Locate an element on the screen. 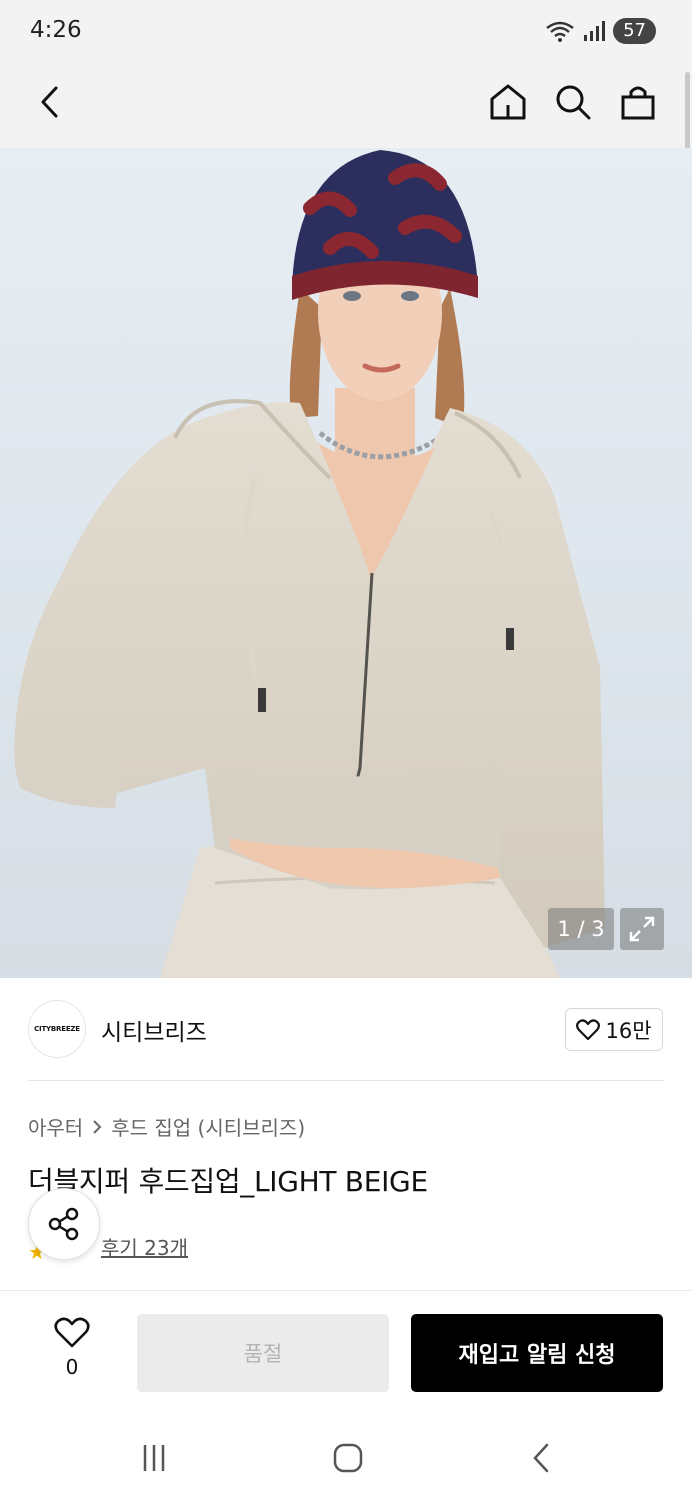 This screenshot has height=1500, width=692. brand-logo: CITYBREEZE is located at coordinates (57, 1029).